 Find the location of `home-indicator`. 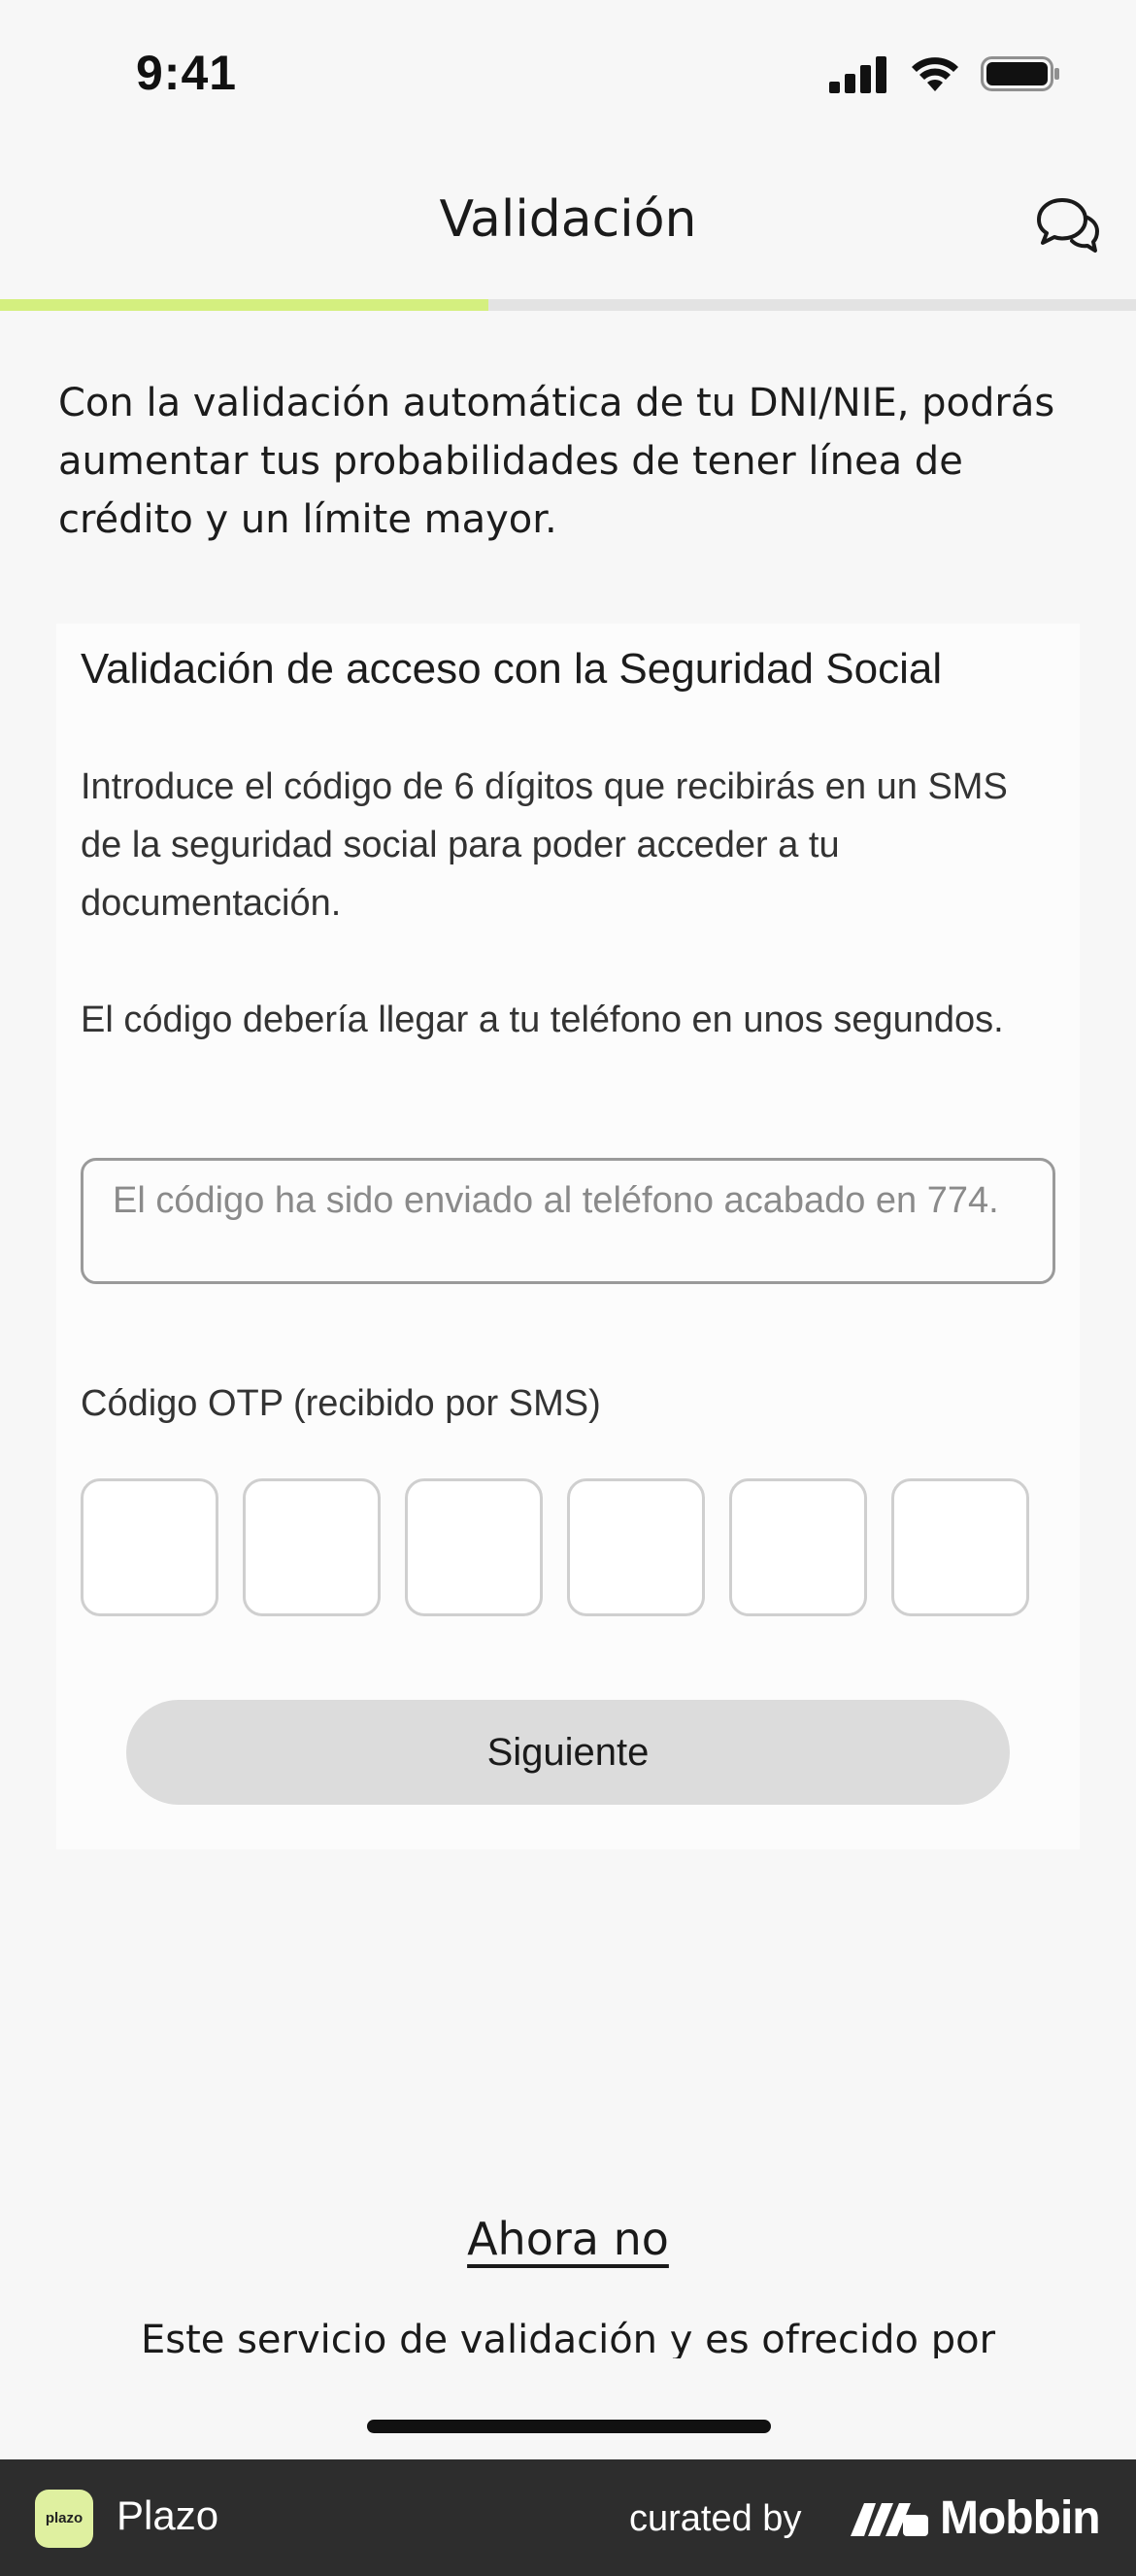

home-indicator is located at coordinates (569, 2426).